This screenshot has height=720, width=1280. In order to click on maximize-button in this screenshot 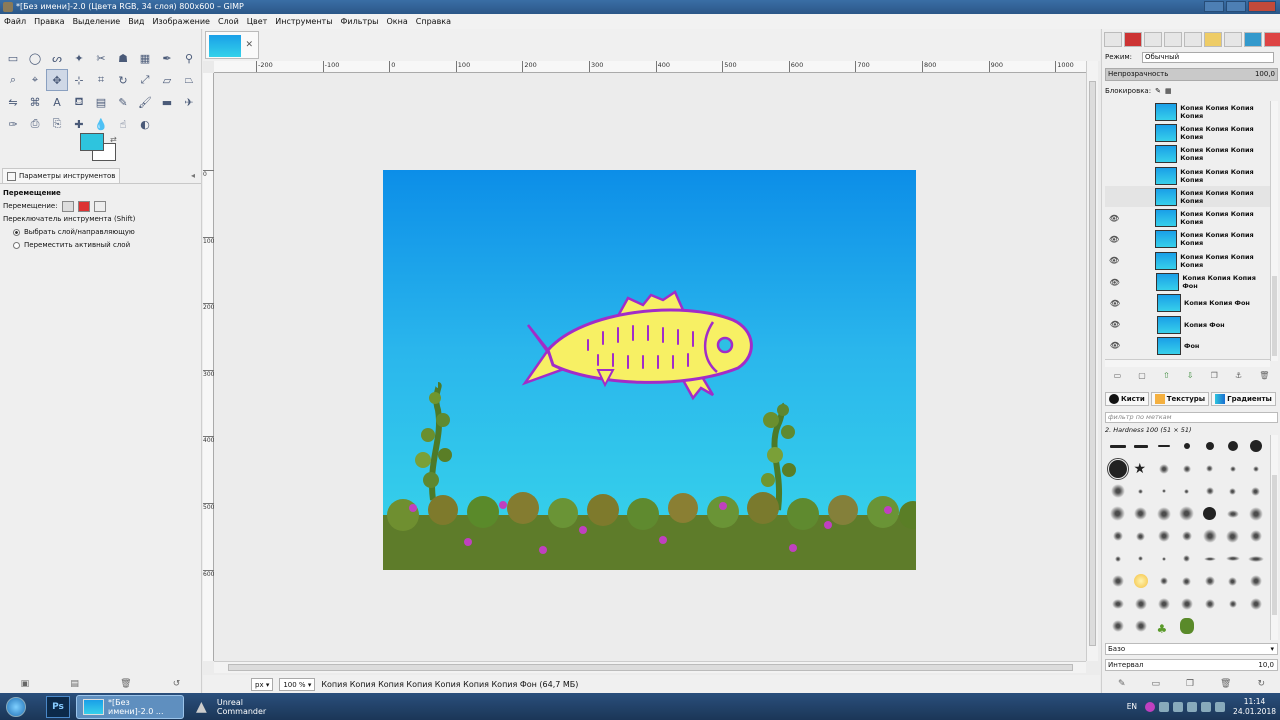, I will do `click(1236, 6)`.